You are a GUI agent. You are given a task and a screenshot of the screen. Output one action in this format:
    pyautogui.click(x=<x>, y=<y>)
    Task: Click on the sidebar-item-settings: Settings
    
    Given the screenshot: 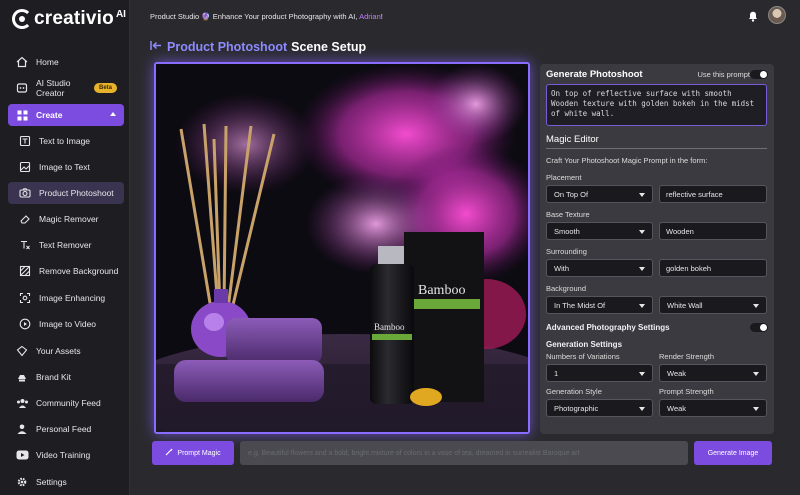 What is the action you would take?
    pyautogui.click(x=66, y=482)
    